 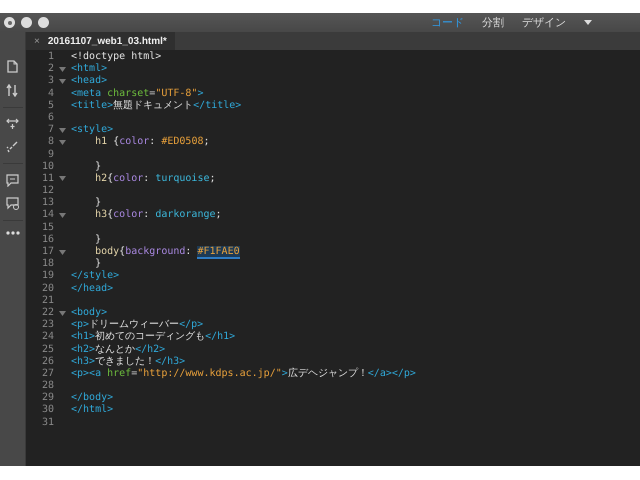 I want to click on line-number: 1, so click(x=50, y=57).